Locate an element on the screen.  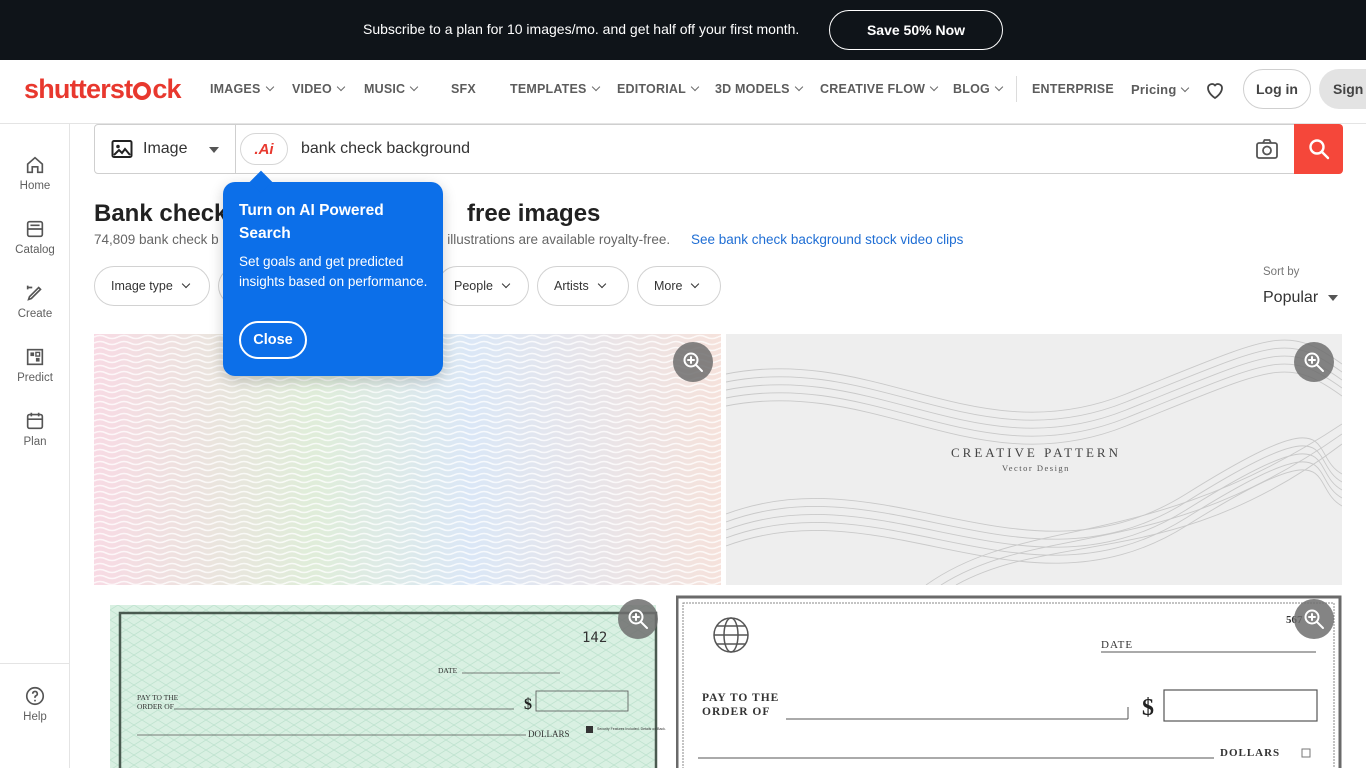
filter-label: Image type is located at coordinates (142, 286).